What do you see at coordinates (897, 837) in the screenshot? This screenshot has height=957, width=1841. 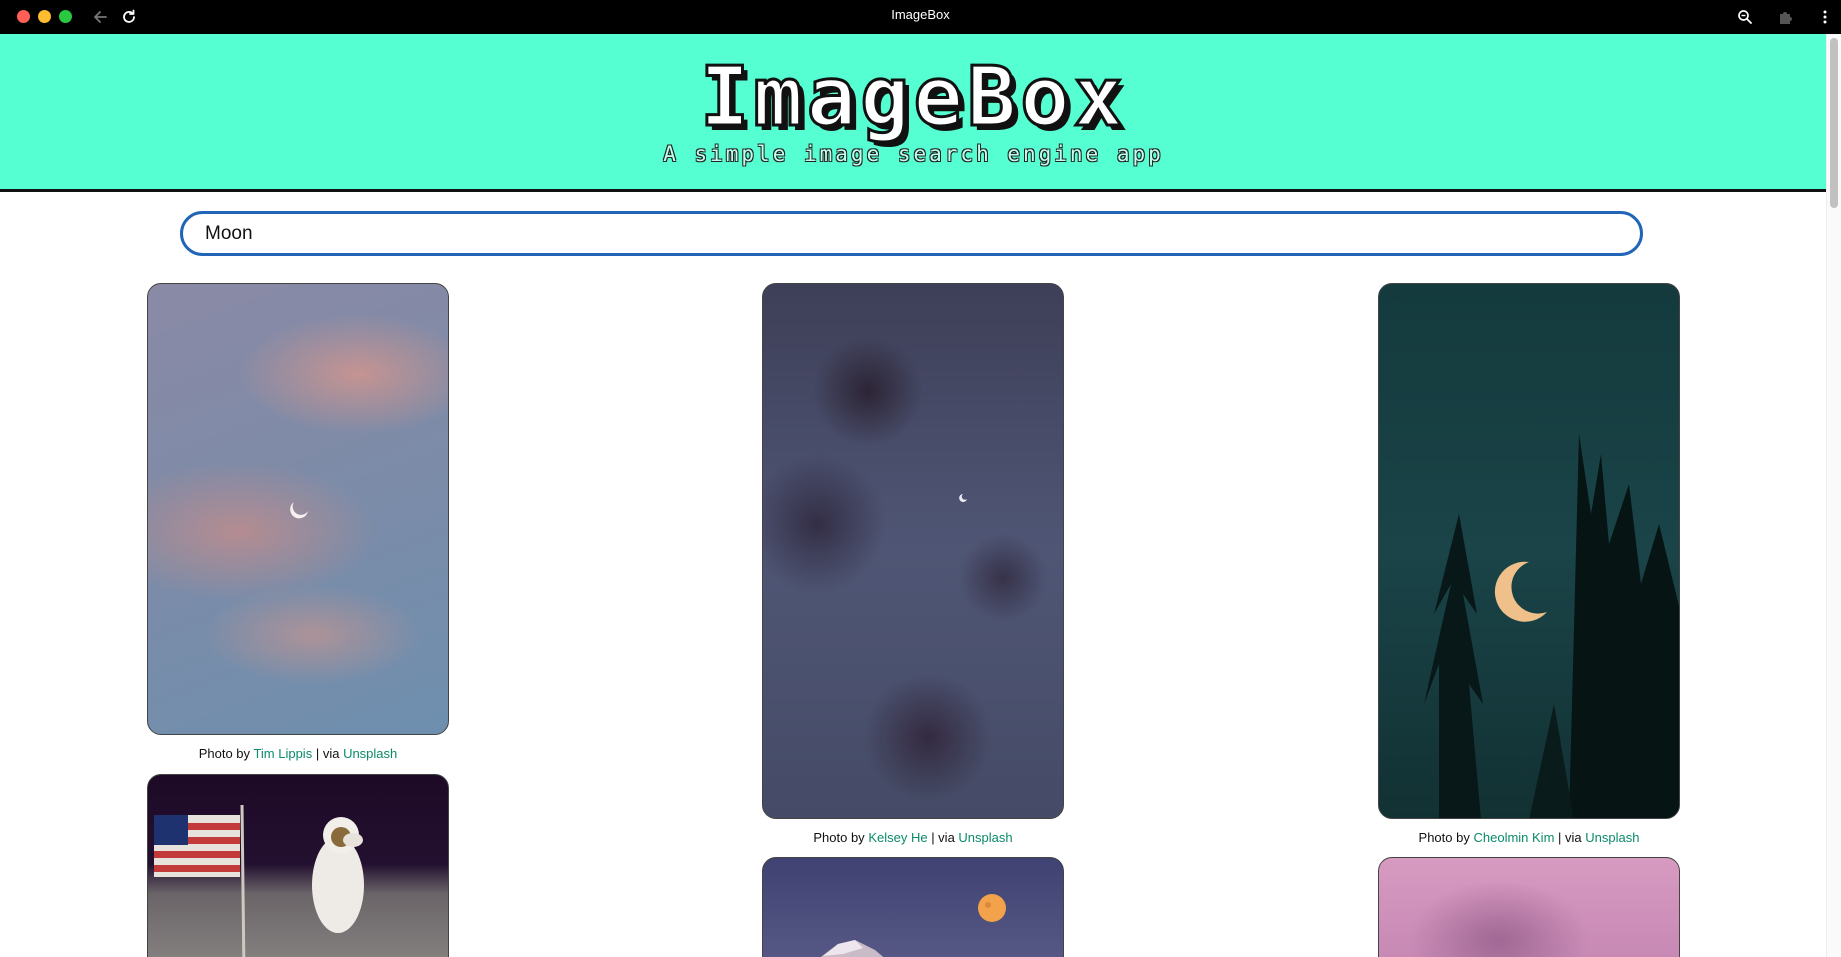 I see `photographer-link: Kelsey He` at bounding box center [897, 837].